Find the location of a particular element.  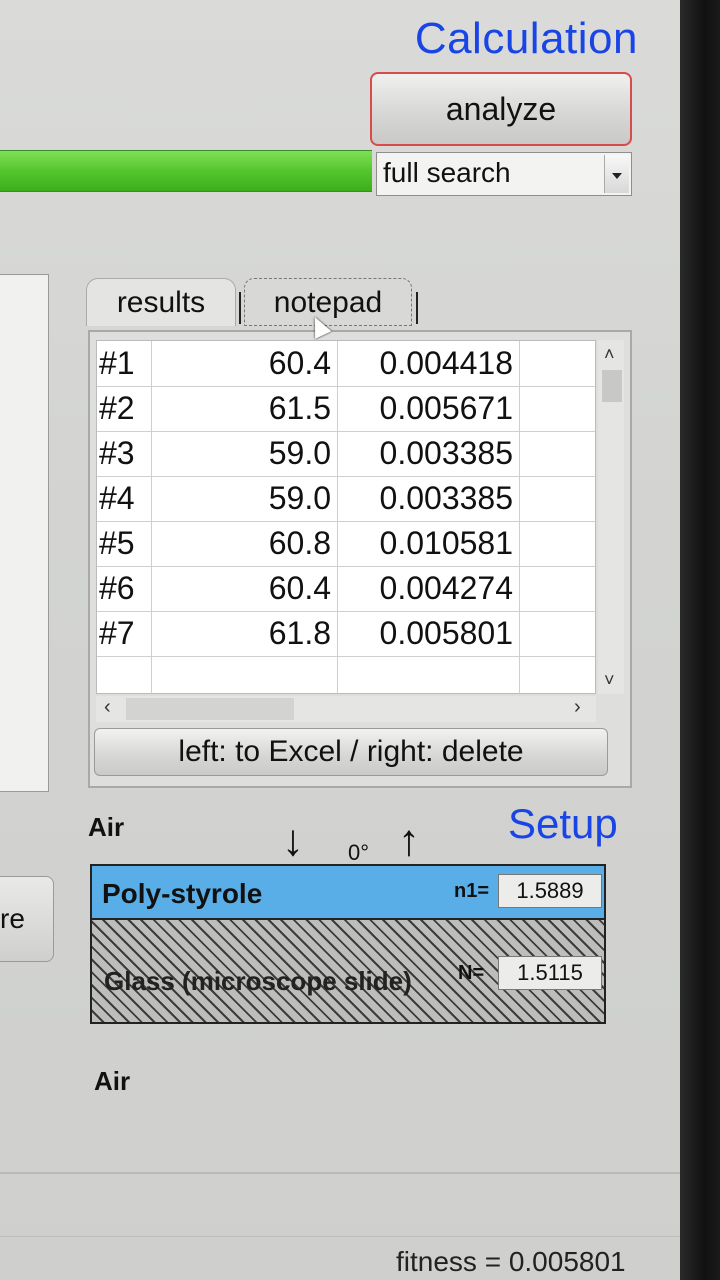

progress-bar is located at coordinates (186, 171).